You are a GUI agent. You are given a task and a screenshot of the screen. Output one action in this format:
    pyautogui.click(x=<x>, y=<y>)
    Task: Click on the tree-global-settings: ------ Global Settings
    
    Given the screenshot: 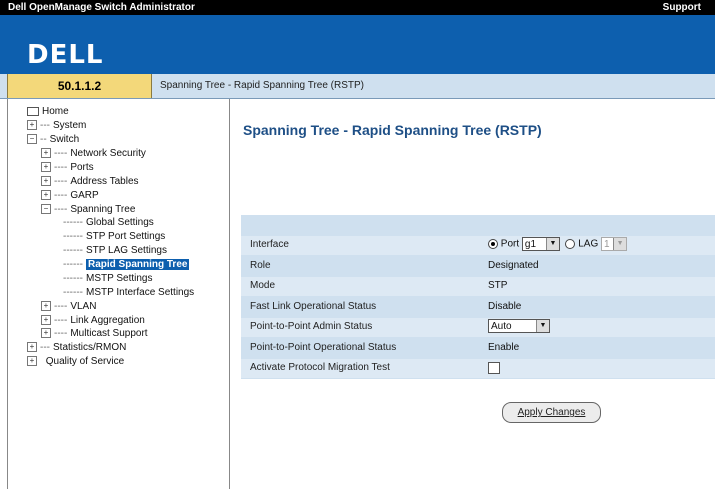 What is the action you would take?
    pyautogui.click(x=108, y=222)
    